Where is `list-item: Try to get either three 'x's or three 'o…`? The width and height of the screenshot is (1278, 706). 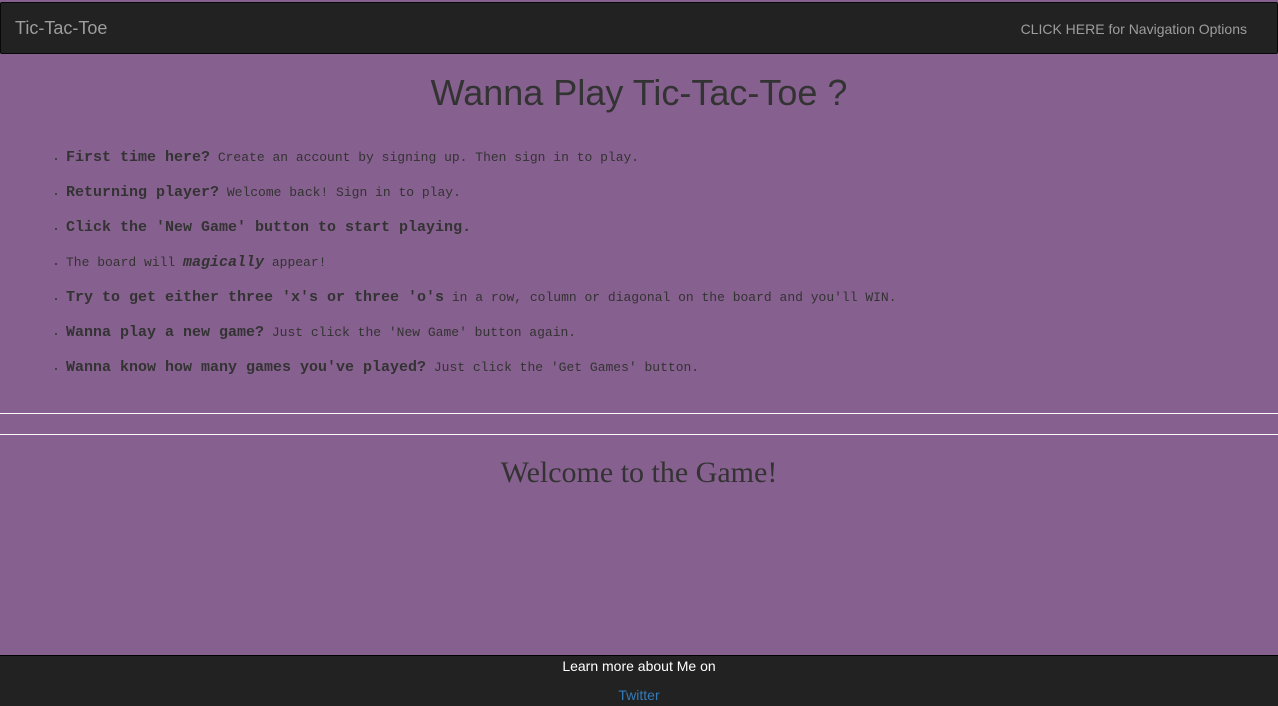
list-item: Try to get either three 'x's or three 'o… is located at coordinates (481, 303).